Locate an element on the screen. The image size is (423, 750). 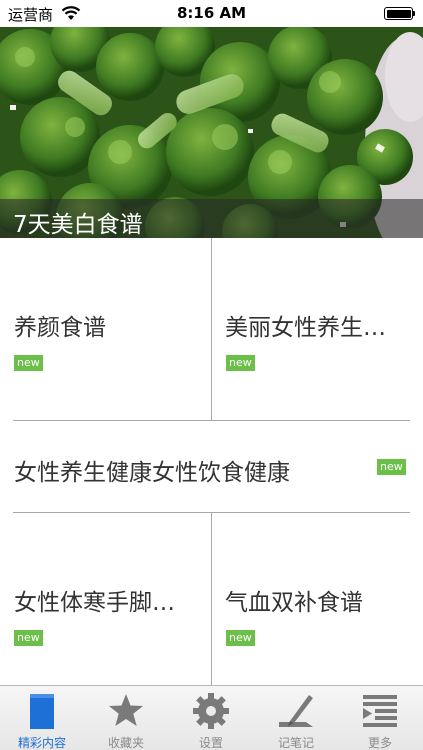
status-bar: 运营商 8:16 AM is located at coordinates (211, 13).